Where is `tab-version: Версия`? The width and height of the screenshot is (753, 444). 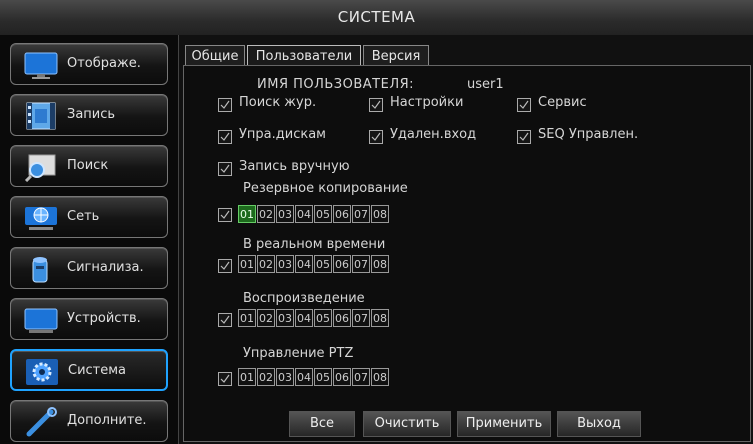 tab-version: Версия is located at coordinates (396, 56).